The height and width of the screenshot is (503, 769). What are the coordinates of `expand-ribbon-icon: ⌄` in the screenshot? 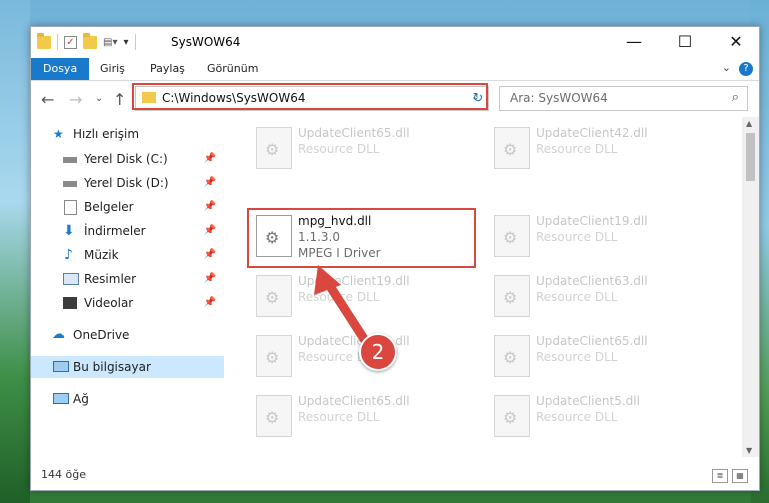 It's located at (726, 67).